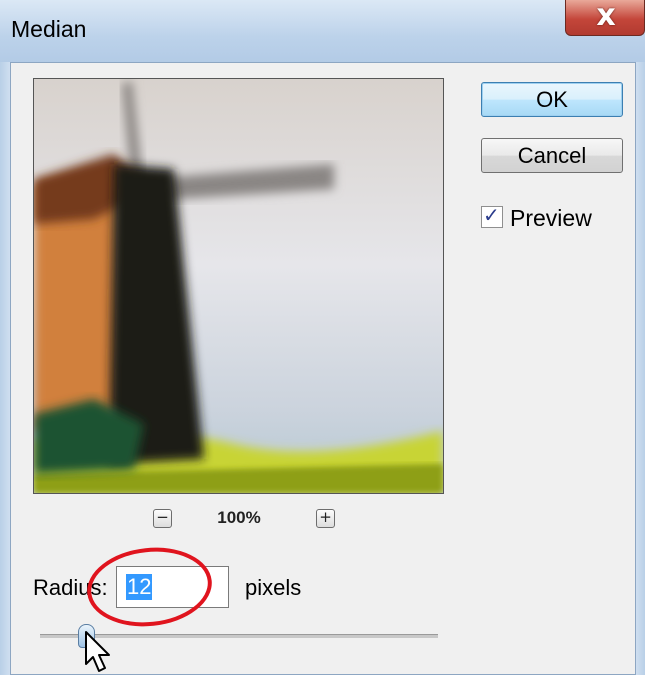 The image size is (645, 675). Describe the element at coordinates (552, 155) in the screenshot. I see `cancel-button: Cancel` at that location.